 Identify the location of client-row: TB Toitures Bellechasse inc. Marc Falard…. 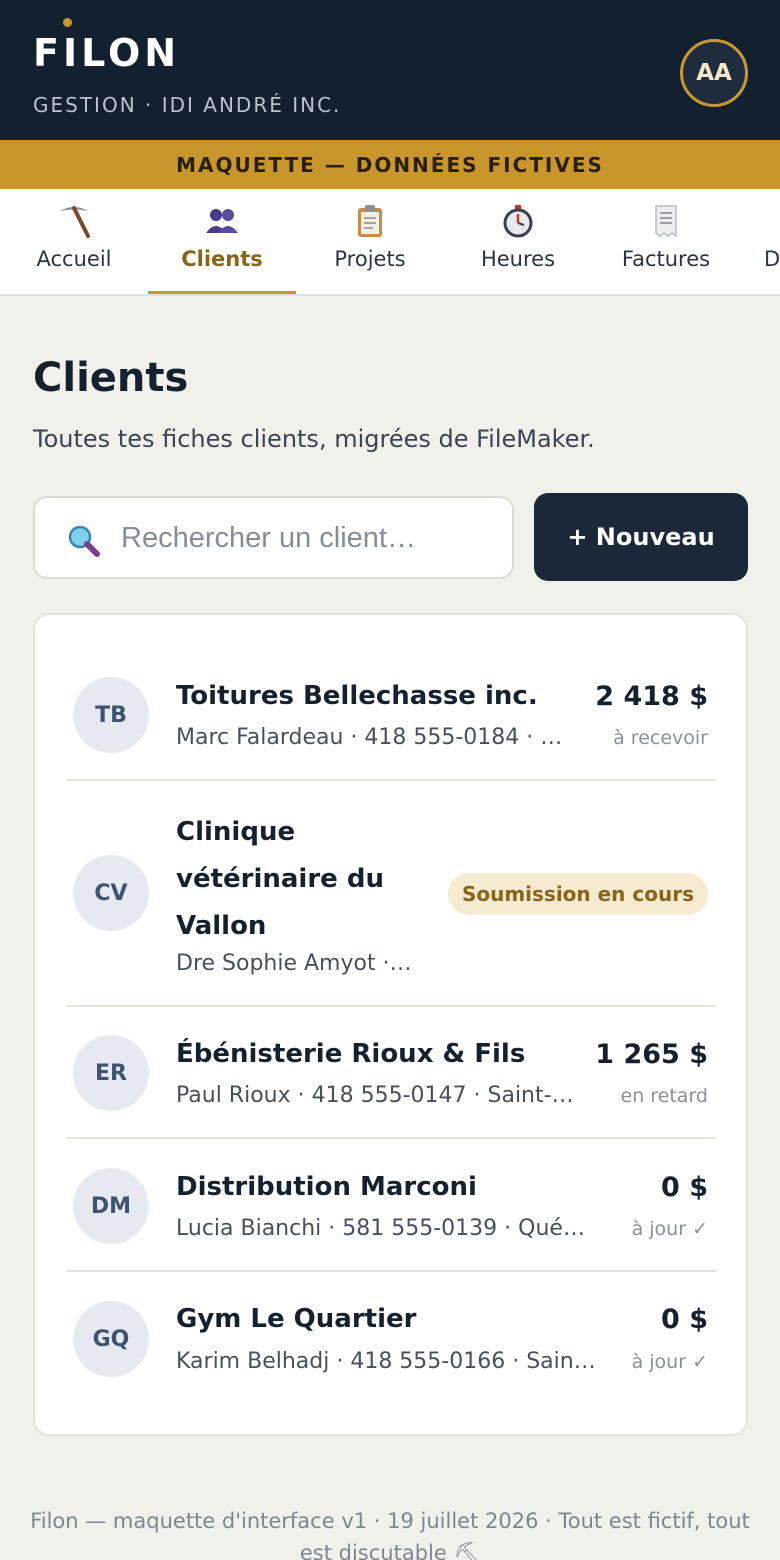
(391, 713).